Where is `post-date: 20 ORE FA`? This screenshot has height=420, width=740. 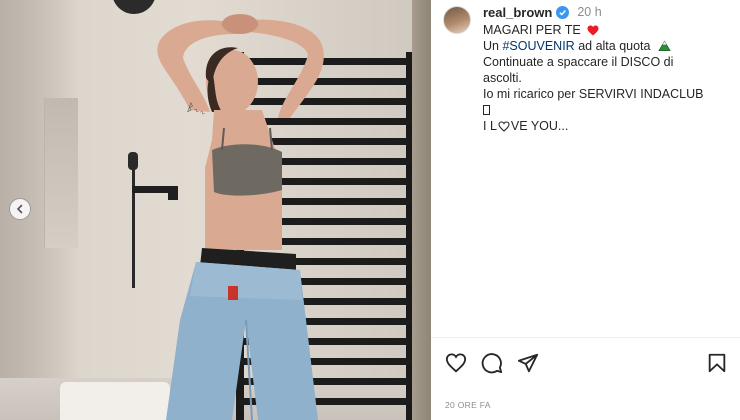 post-date: 20 ORE FA is located at coordinates (468, 405).